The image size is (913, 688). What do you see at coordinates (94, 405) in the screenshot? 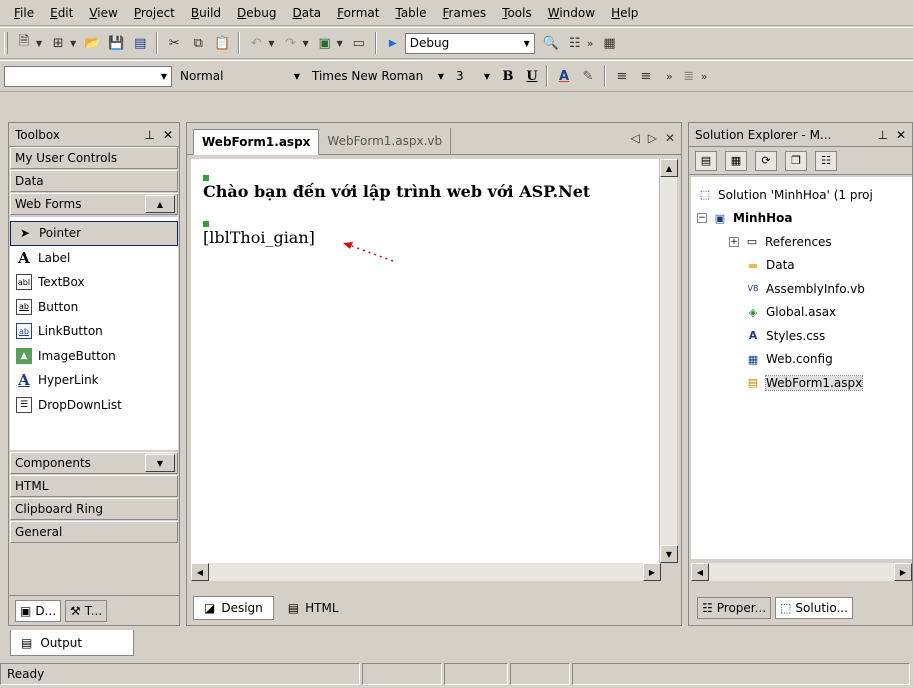
I see `toolbox-item-dropdownlist: ☰ DropDownList` at bounding box center [94, 405].